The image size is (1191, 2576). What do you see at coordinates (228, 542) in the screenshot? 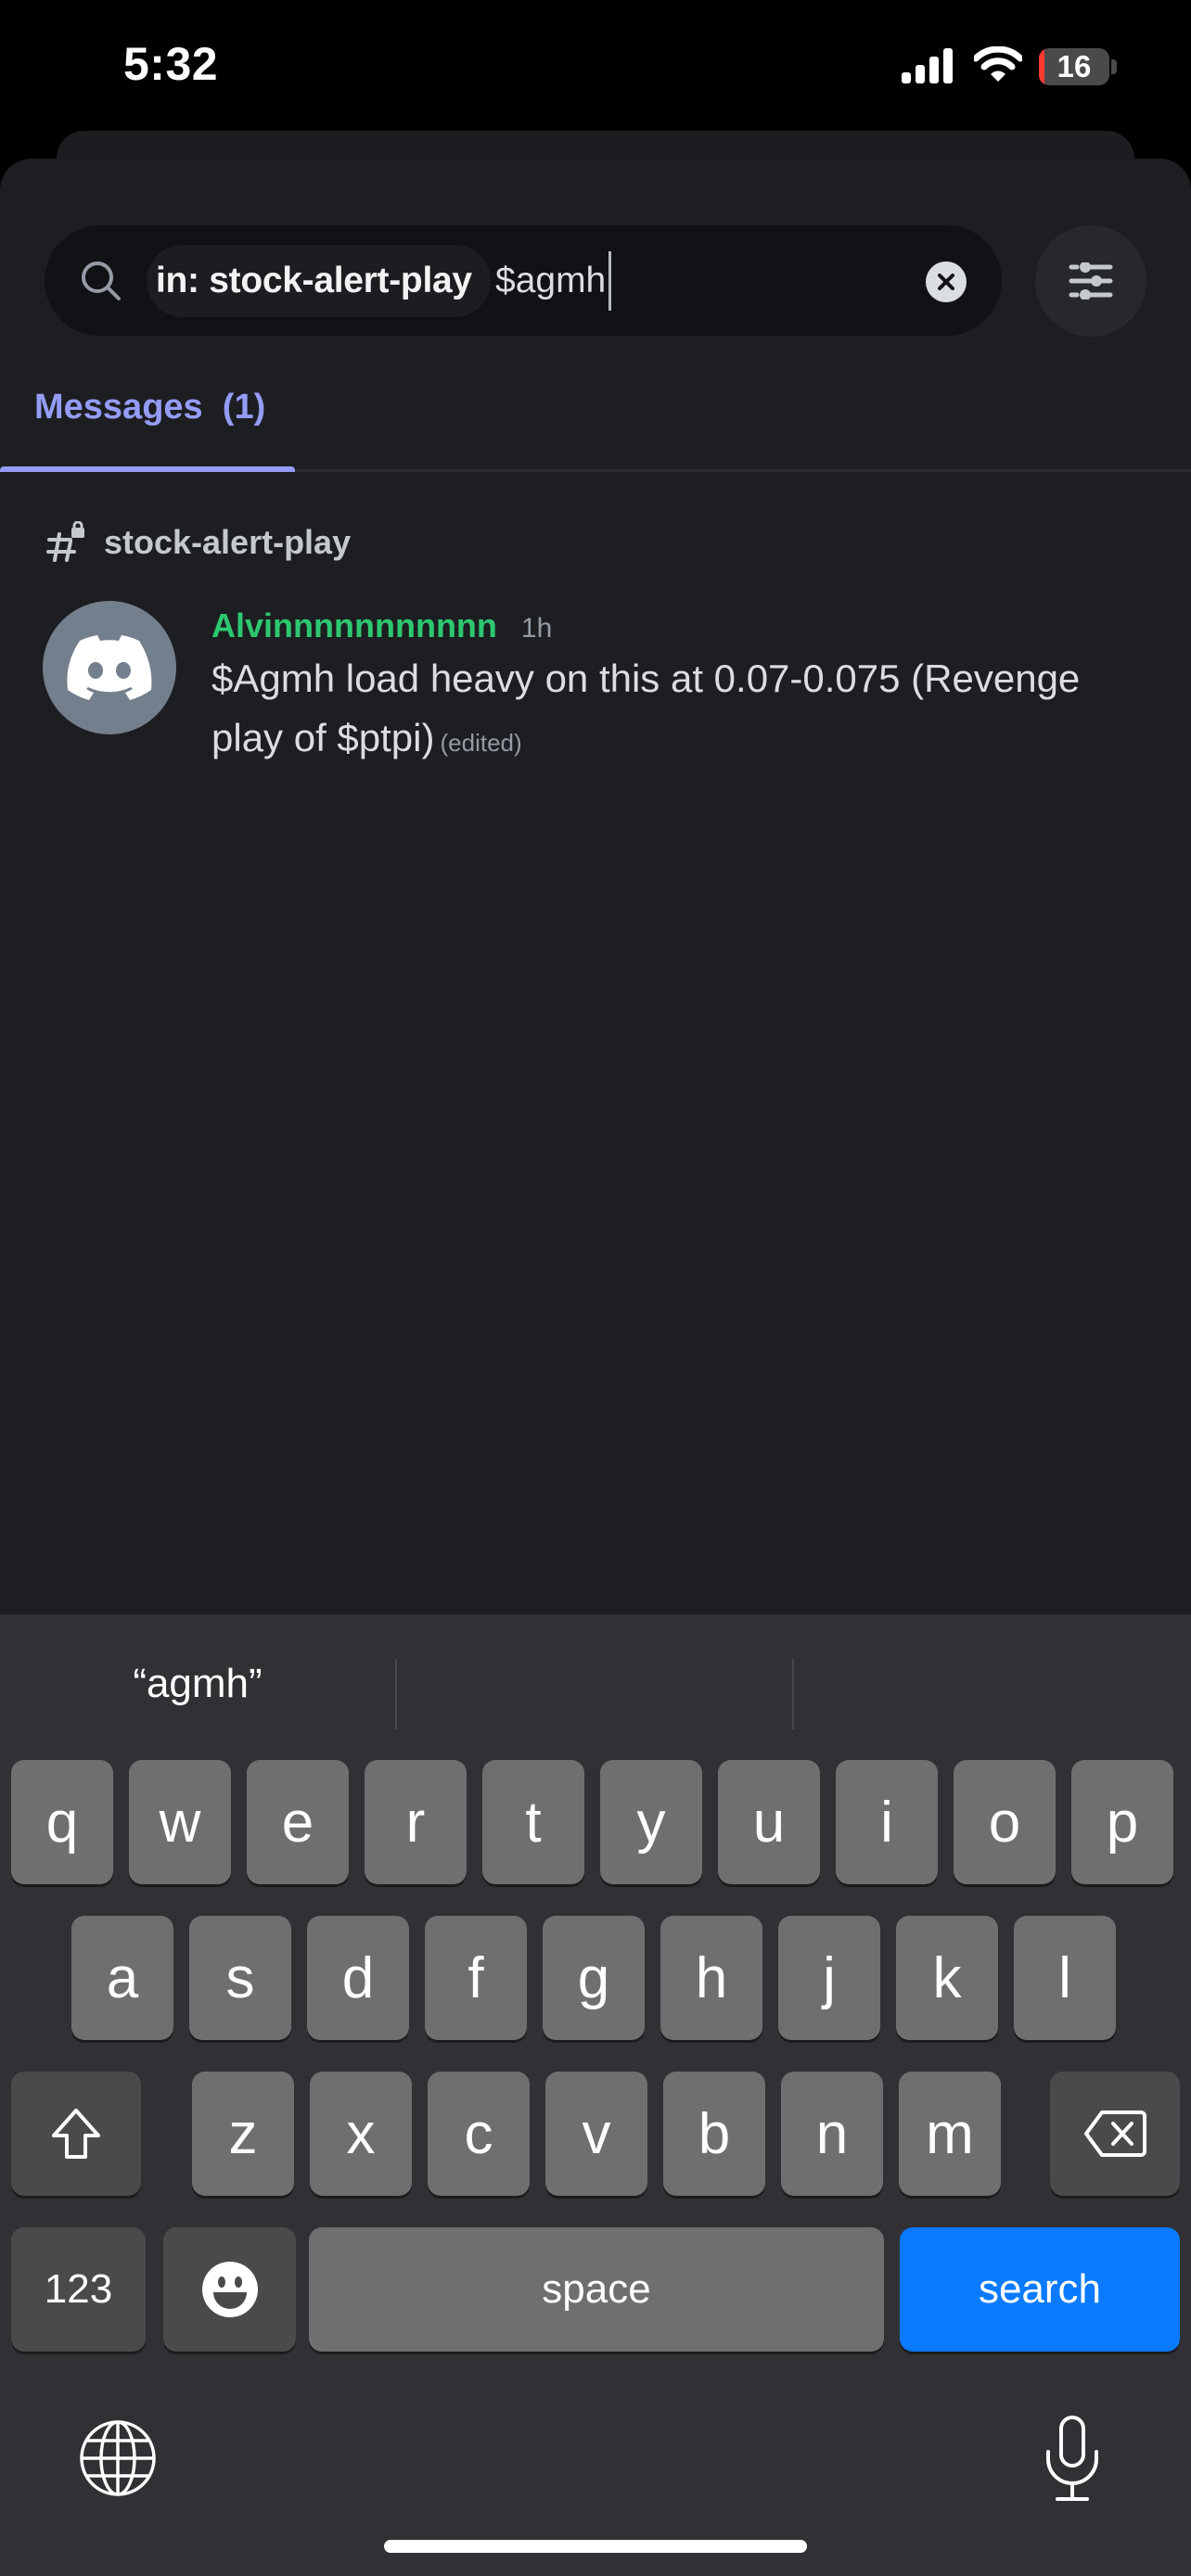
I see `channel-name: stock-alert-play` at bounding box center [228, 542].